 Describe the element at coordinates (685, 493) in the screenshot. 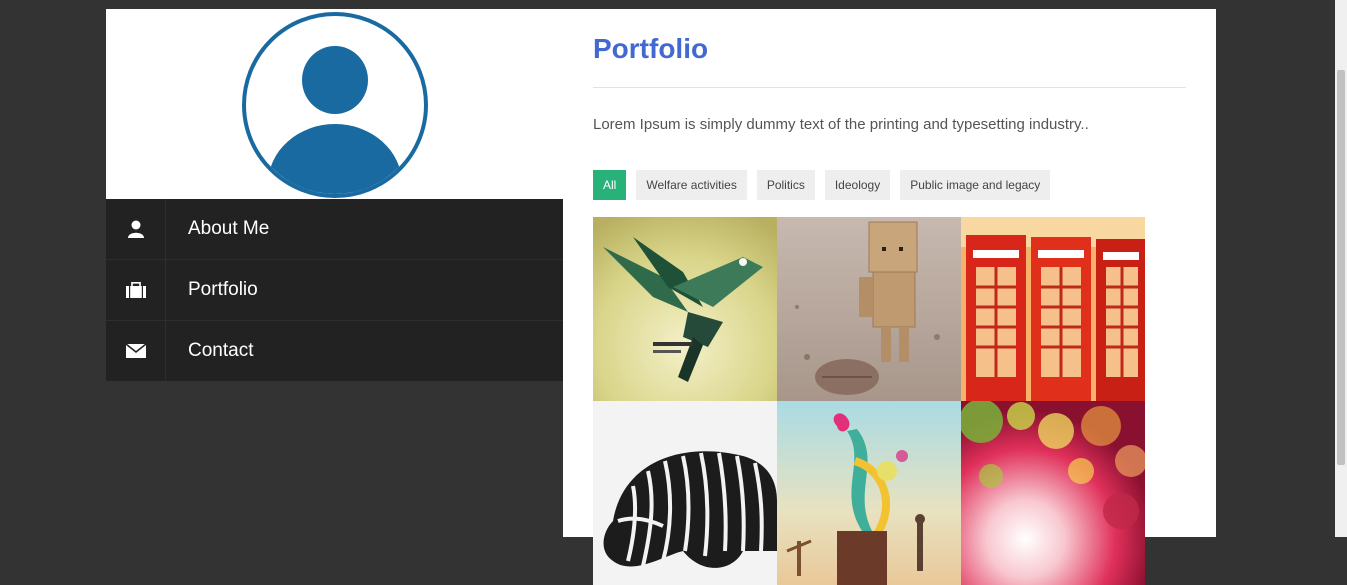

I see `portfolio-item-zebra` at that location.